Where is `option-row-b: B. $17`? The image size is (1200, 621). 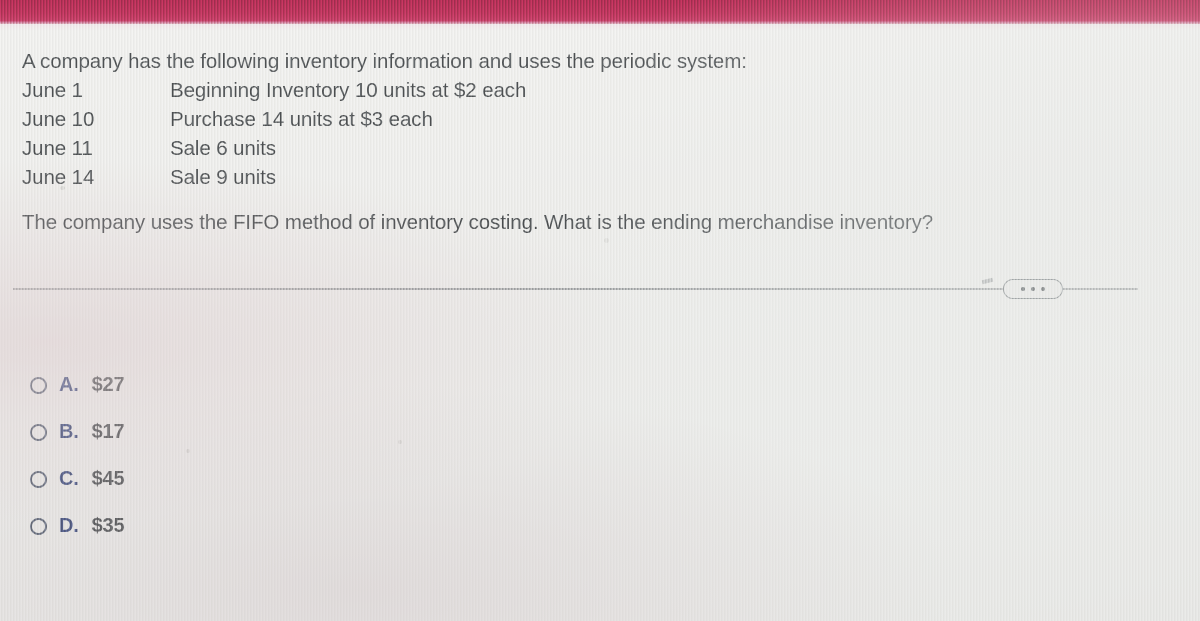
option-row-b: B. $17 is located at coordinates (77, 432).